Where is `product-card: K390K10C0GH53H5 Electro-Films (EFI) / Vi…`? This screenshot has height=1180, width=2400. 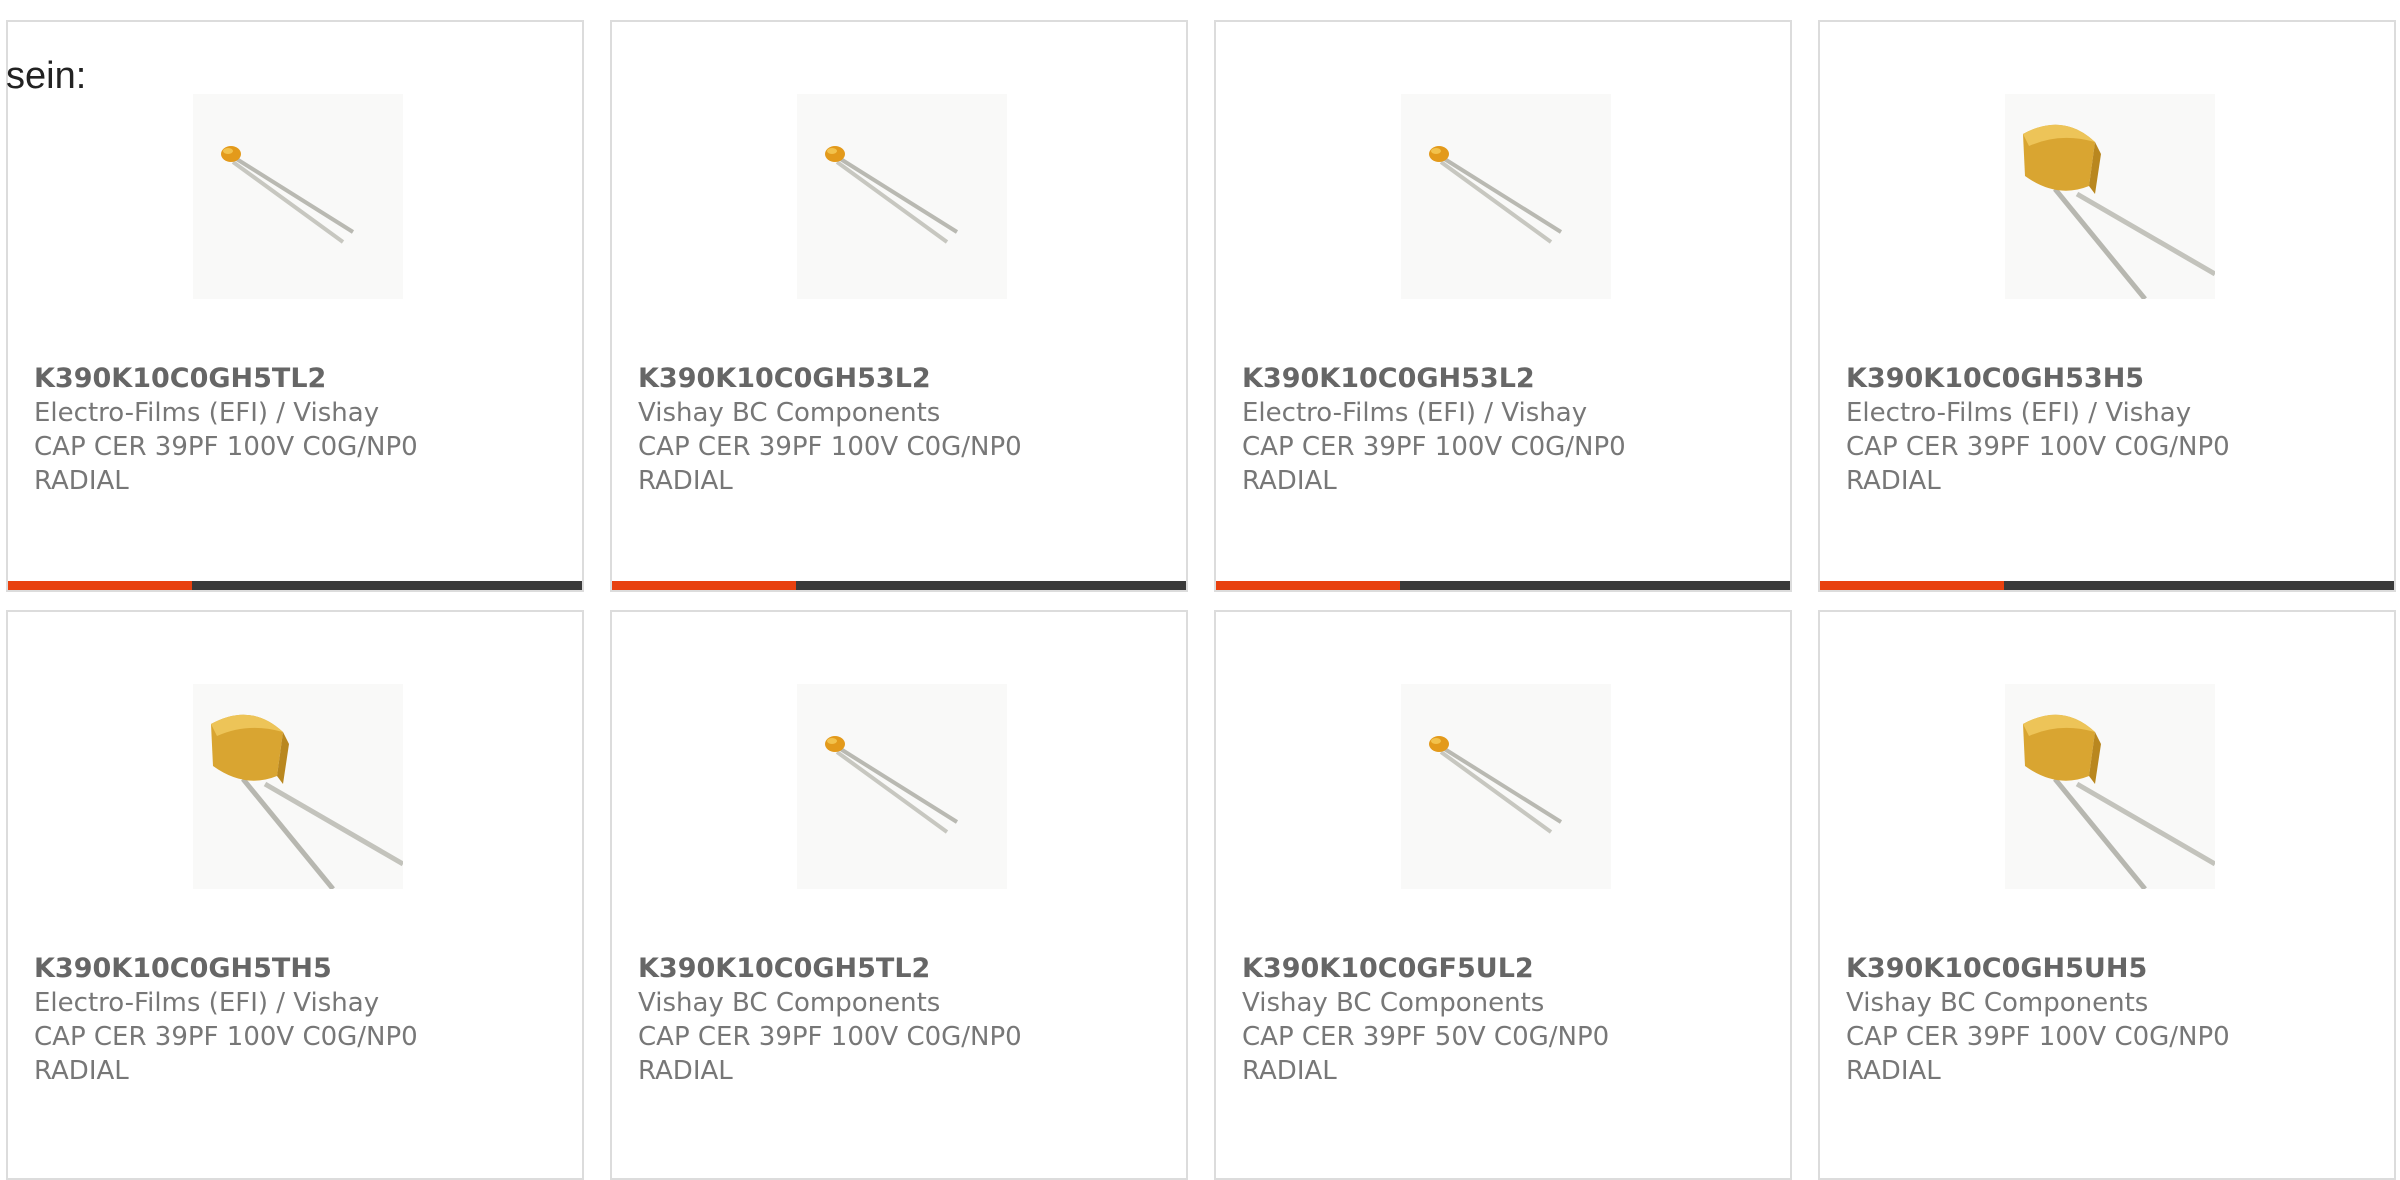 product-card: K390K10C0GH53H5 Electro-Films (EFI) / Vi… is located at coordinates (2107, 306).